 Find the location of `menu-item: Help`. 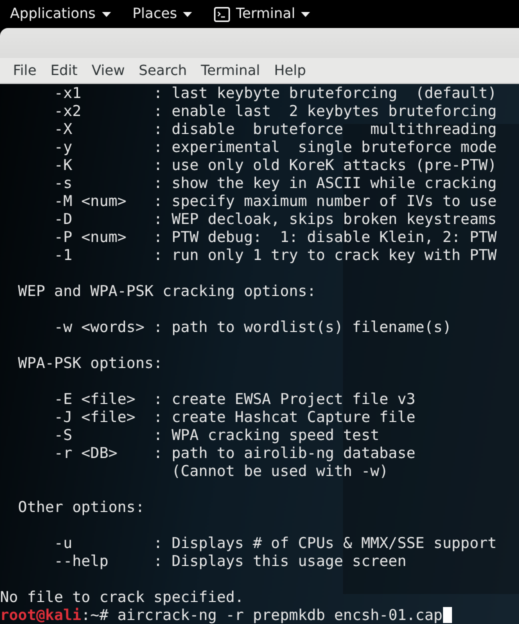

menu-item: Help is located at coordinates (290, 70).